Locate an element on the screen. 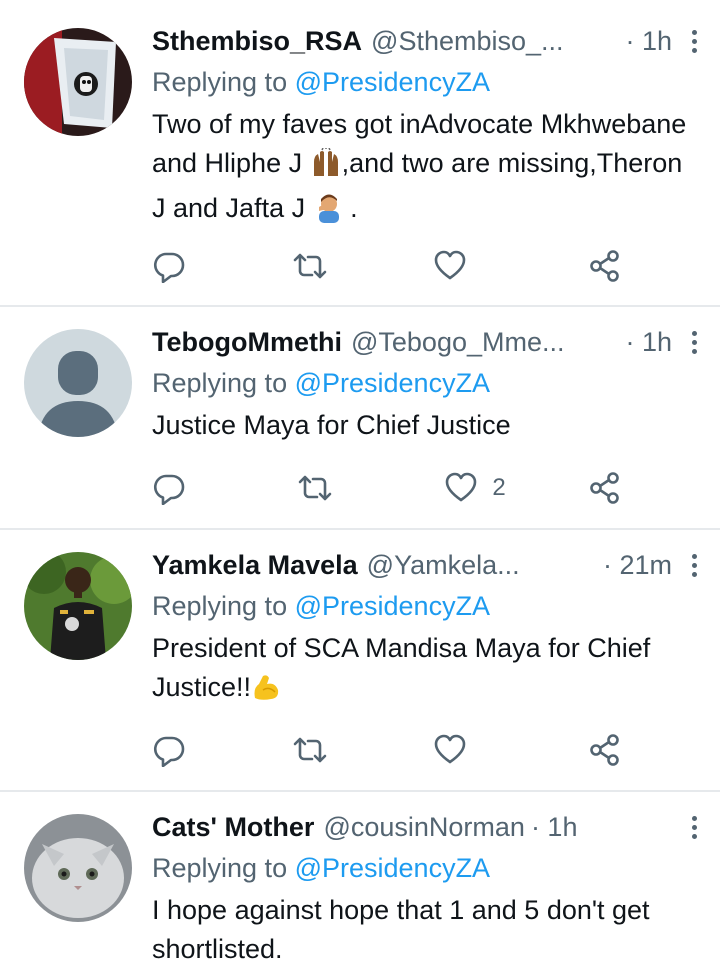 Image resolution: width=720 pixels, height=977 pixels. tweet-header: TebogoMmethi @Tebogo_Mme... · 1h is located at coordinates (426, 342).